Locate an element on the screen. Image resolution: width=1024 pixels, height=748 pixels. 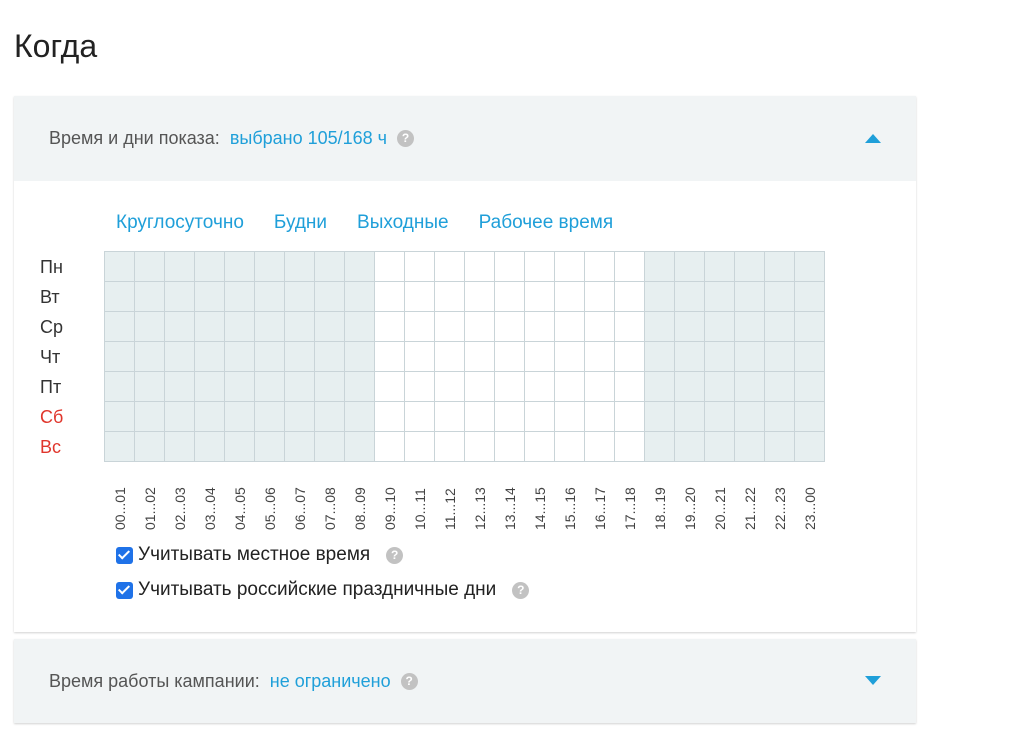
hour-label: 00...01 is located at coordinates (120, 502).